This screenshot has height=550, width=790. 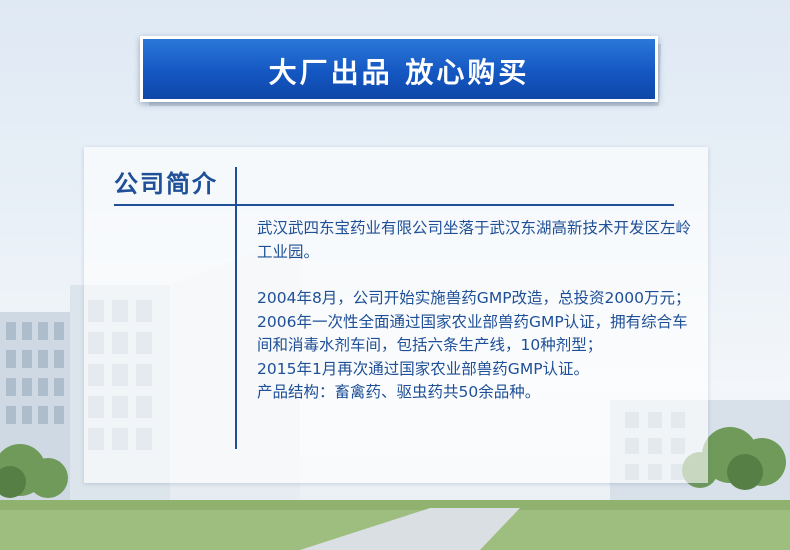 I want to click on history-line: 2004年8月，公司开始实施兽药GMP改造，总投资2000万元；, so click(x=474, y=298).